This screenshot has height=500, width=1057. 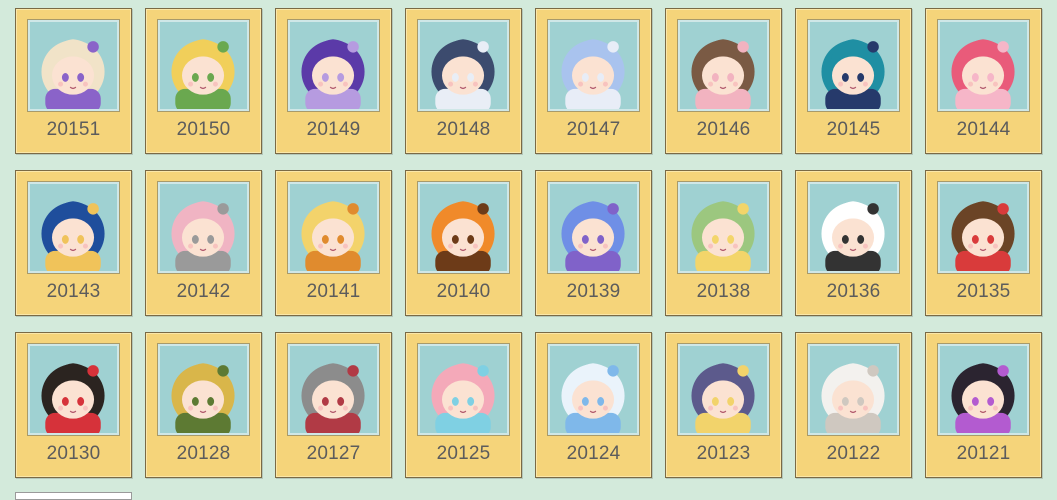 I want to click on character-card: 20149, so click(x=333, y=81).